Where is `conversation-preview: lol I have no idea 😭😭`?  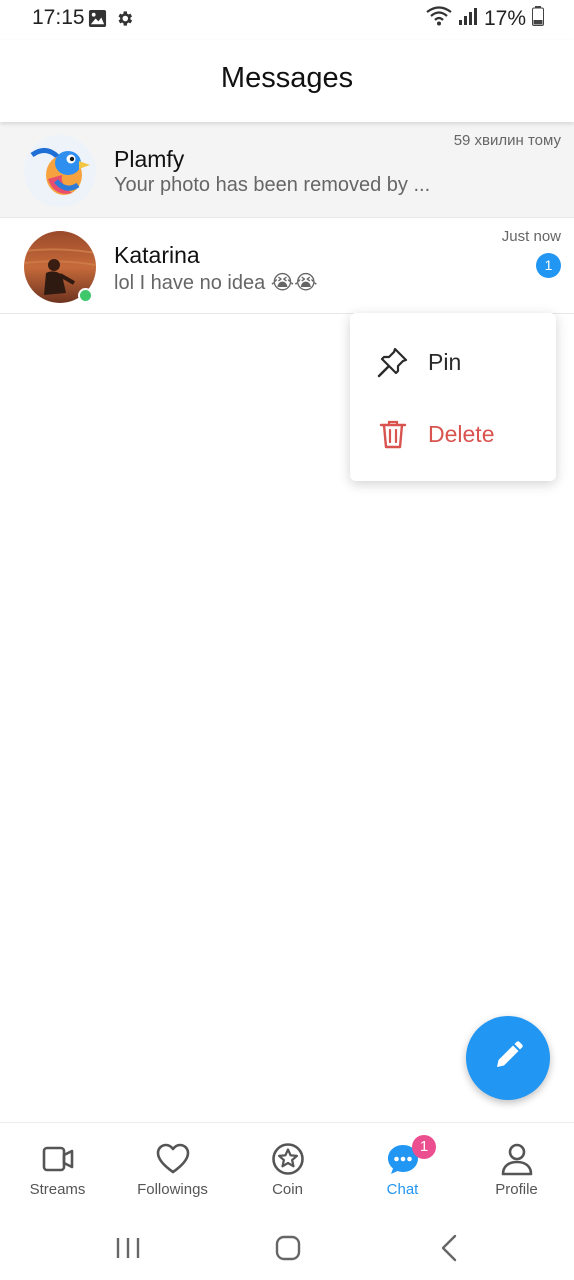 conversation-preview: lol I have no idea 😭😭 is located at coordinates (216, 283).